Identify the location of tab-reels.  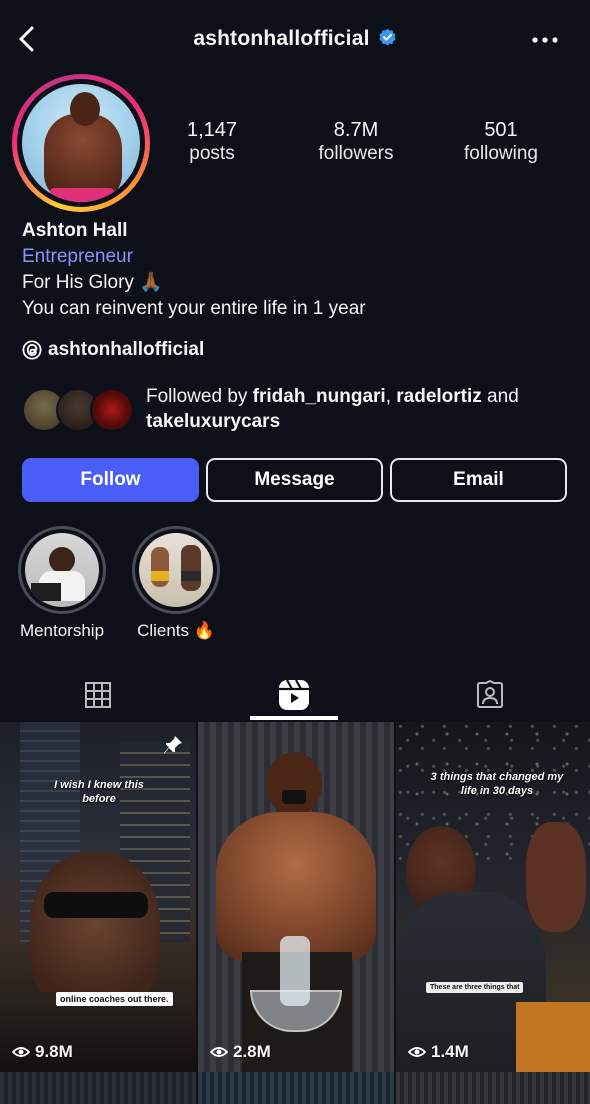
(294, 695).